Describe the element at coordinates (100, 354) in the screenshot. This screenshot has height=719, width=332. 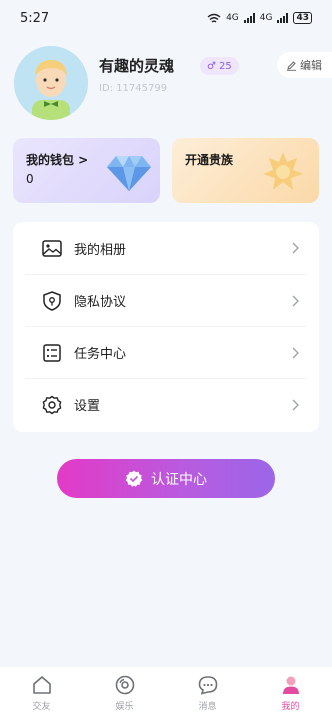
I see `menu-label-tasks: 任务中心` at that location.